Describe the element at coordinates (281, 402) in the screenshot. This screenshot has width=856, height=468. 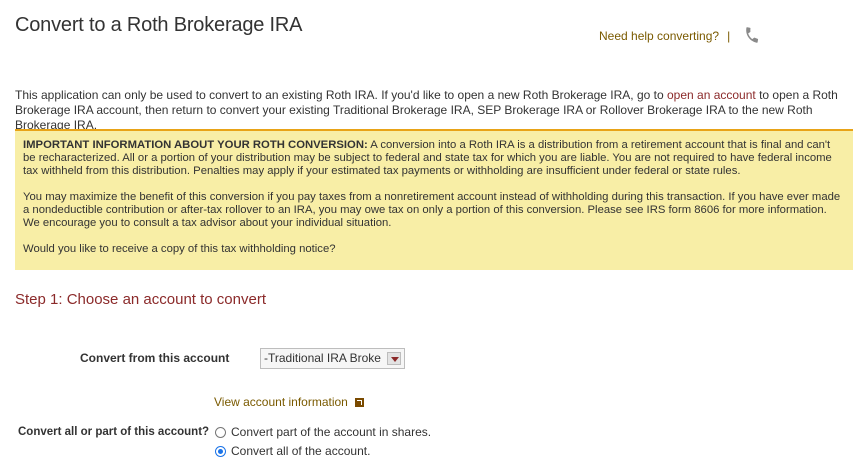
I see `view-account-link: View account information` at that location.